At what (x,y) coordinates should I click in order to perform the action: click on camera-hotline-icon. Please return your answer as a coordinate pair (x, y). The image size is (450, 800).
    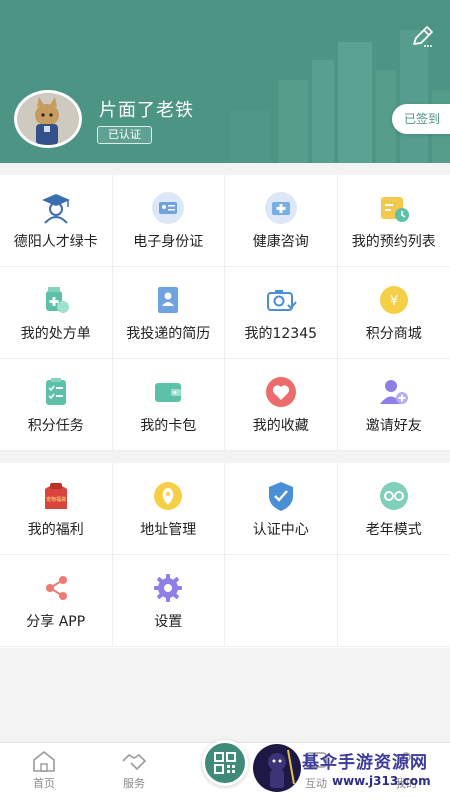
    Looking at the image, I should click on (281, 300).